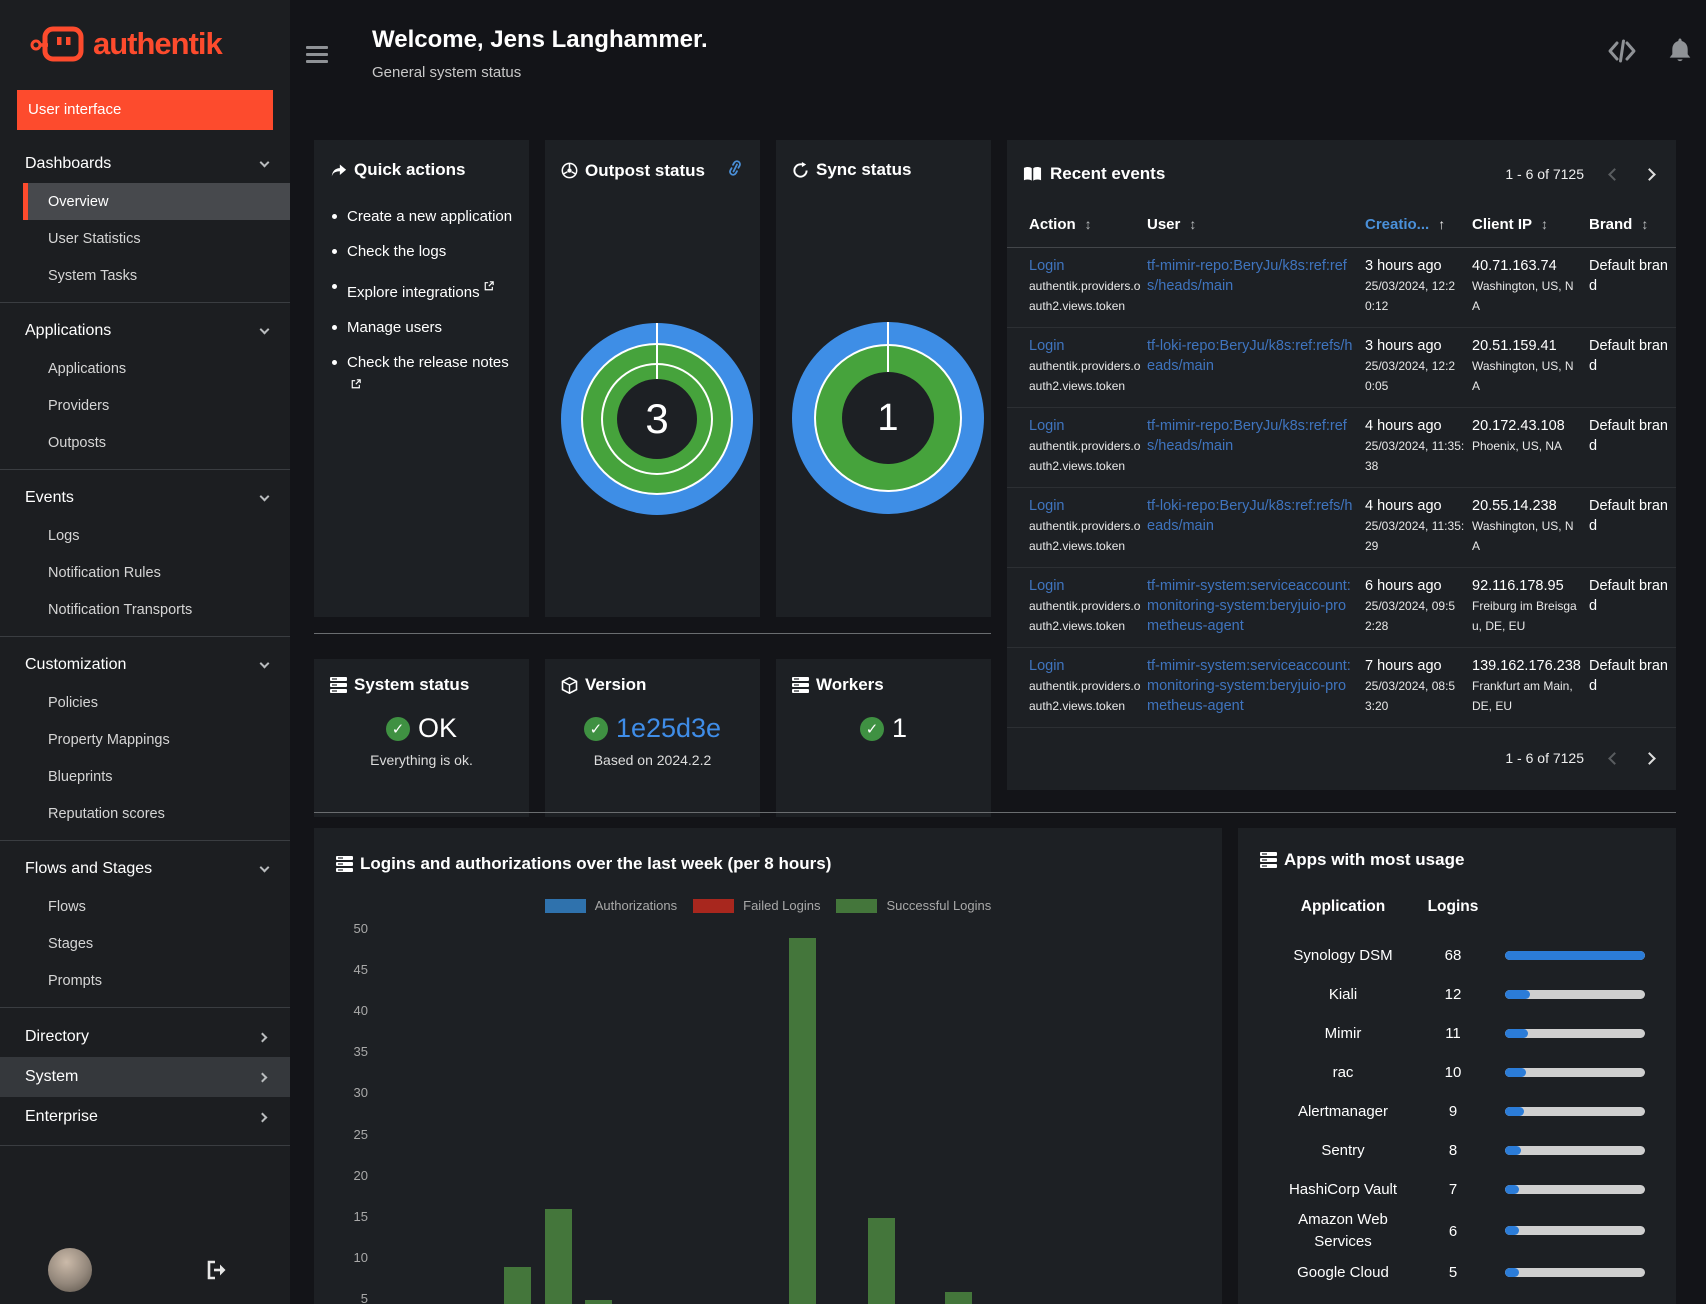  Describe the element at coordinates (1457, 1231) in the screenshot. I see `app-usage-row: Amazon Web Services 6` at that location.